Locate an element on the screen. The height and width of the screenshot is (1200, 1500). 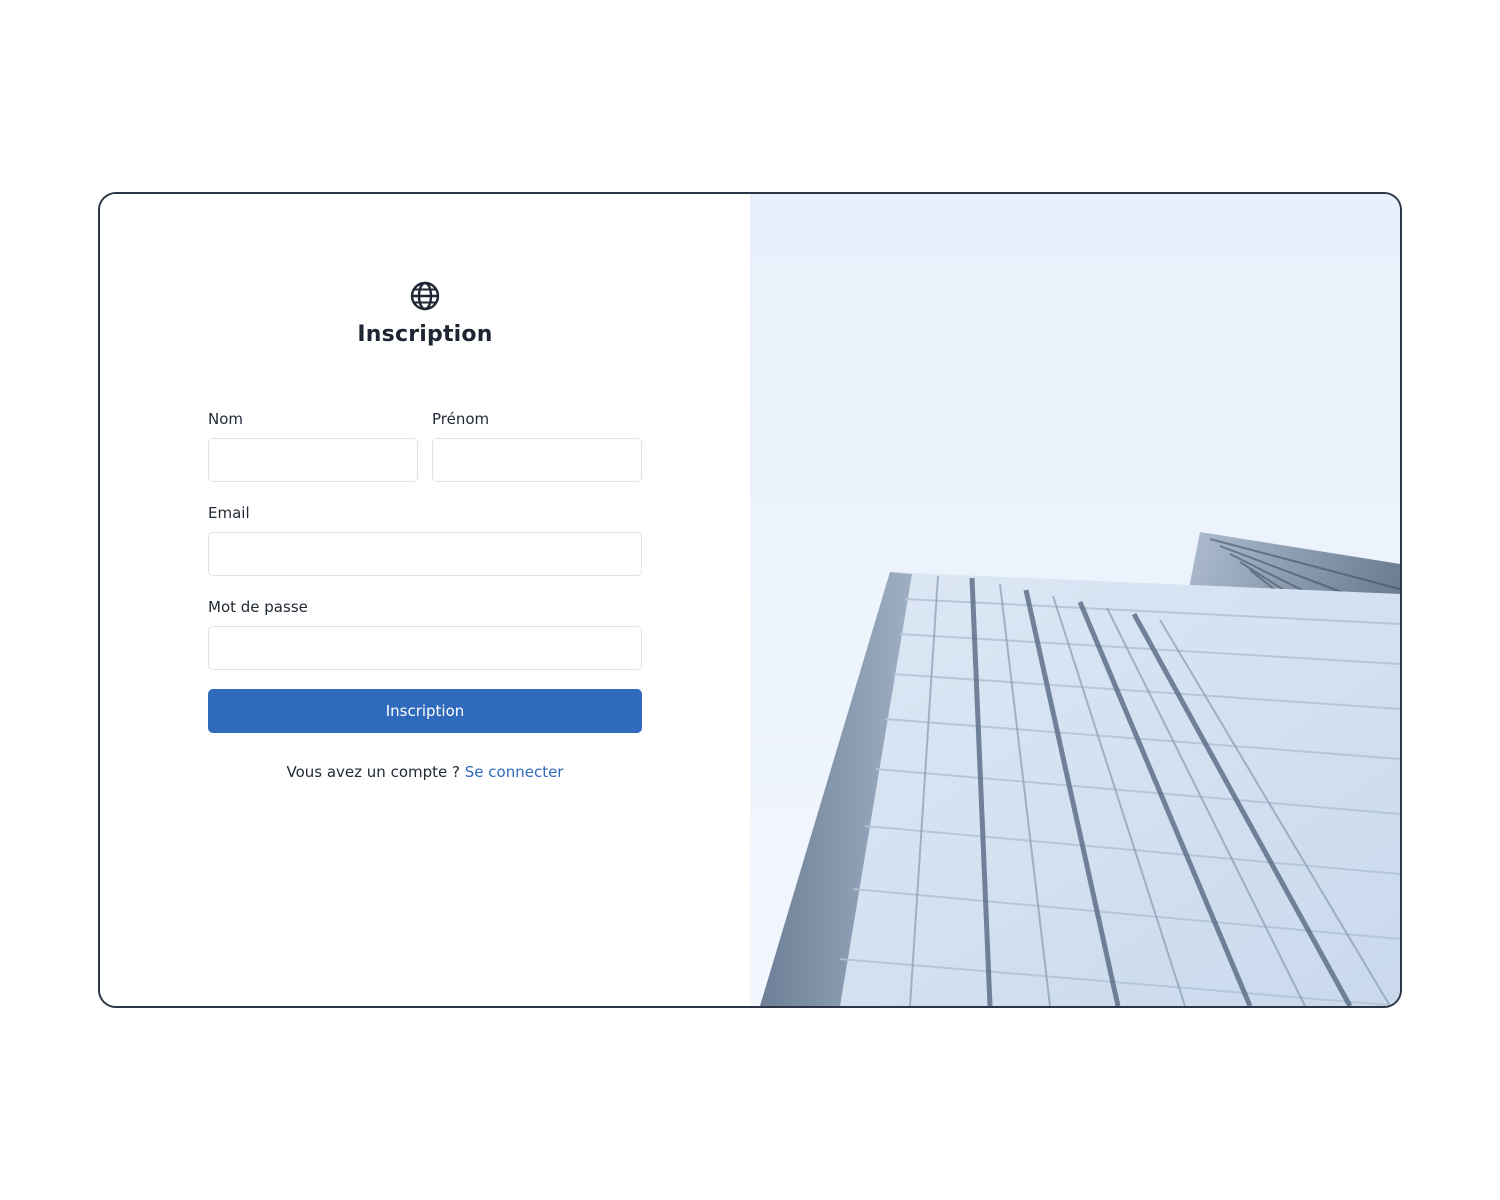
signup-button: Inscription is located at coordinates (425, 711).